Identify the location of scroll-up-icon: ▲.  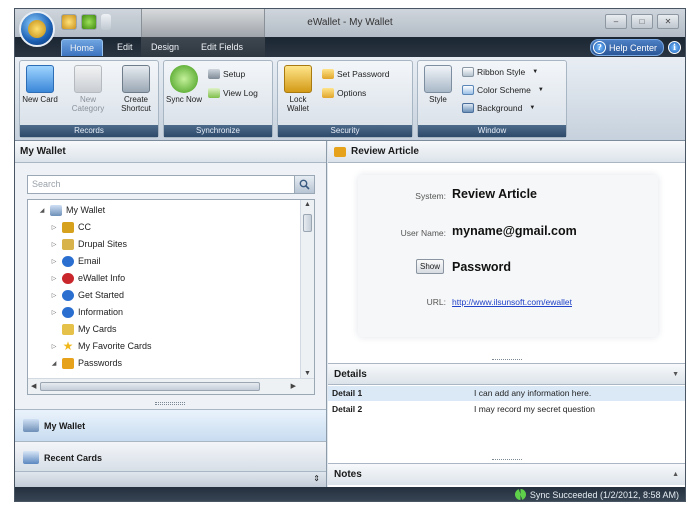
(307, 204).